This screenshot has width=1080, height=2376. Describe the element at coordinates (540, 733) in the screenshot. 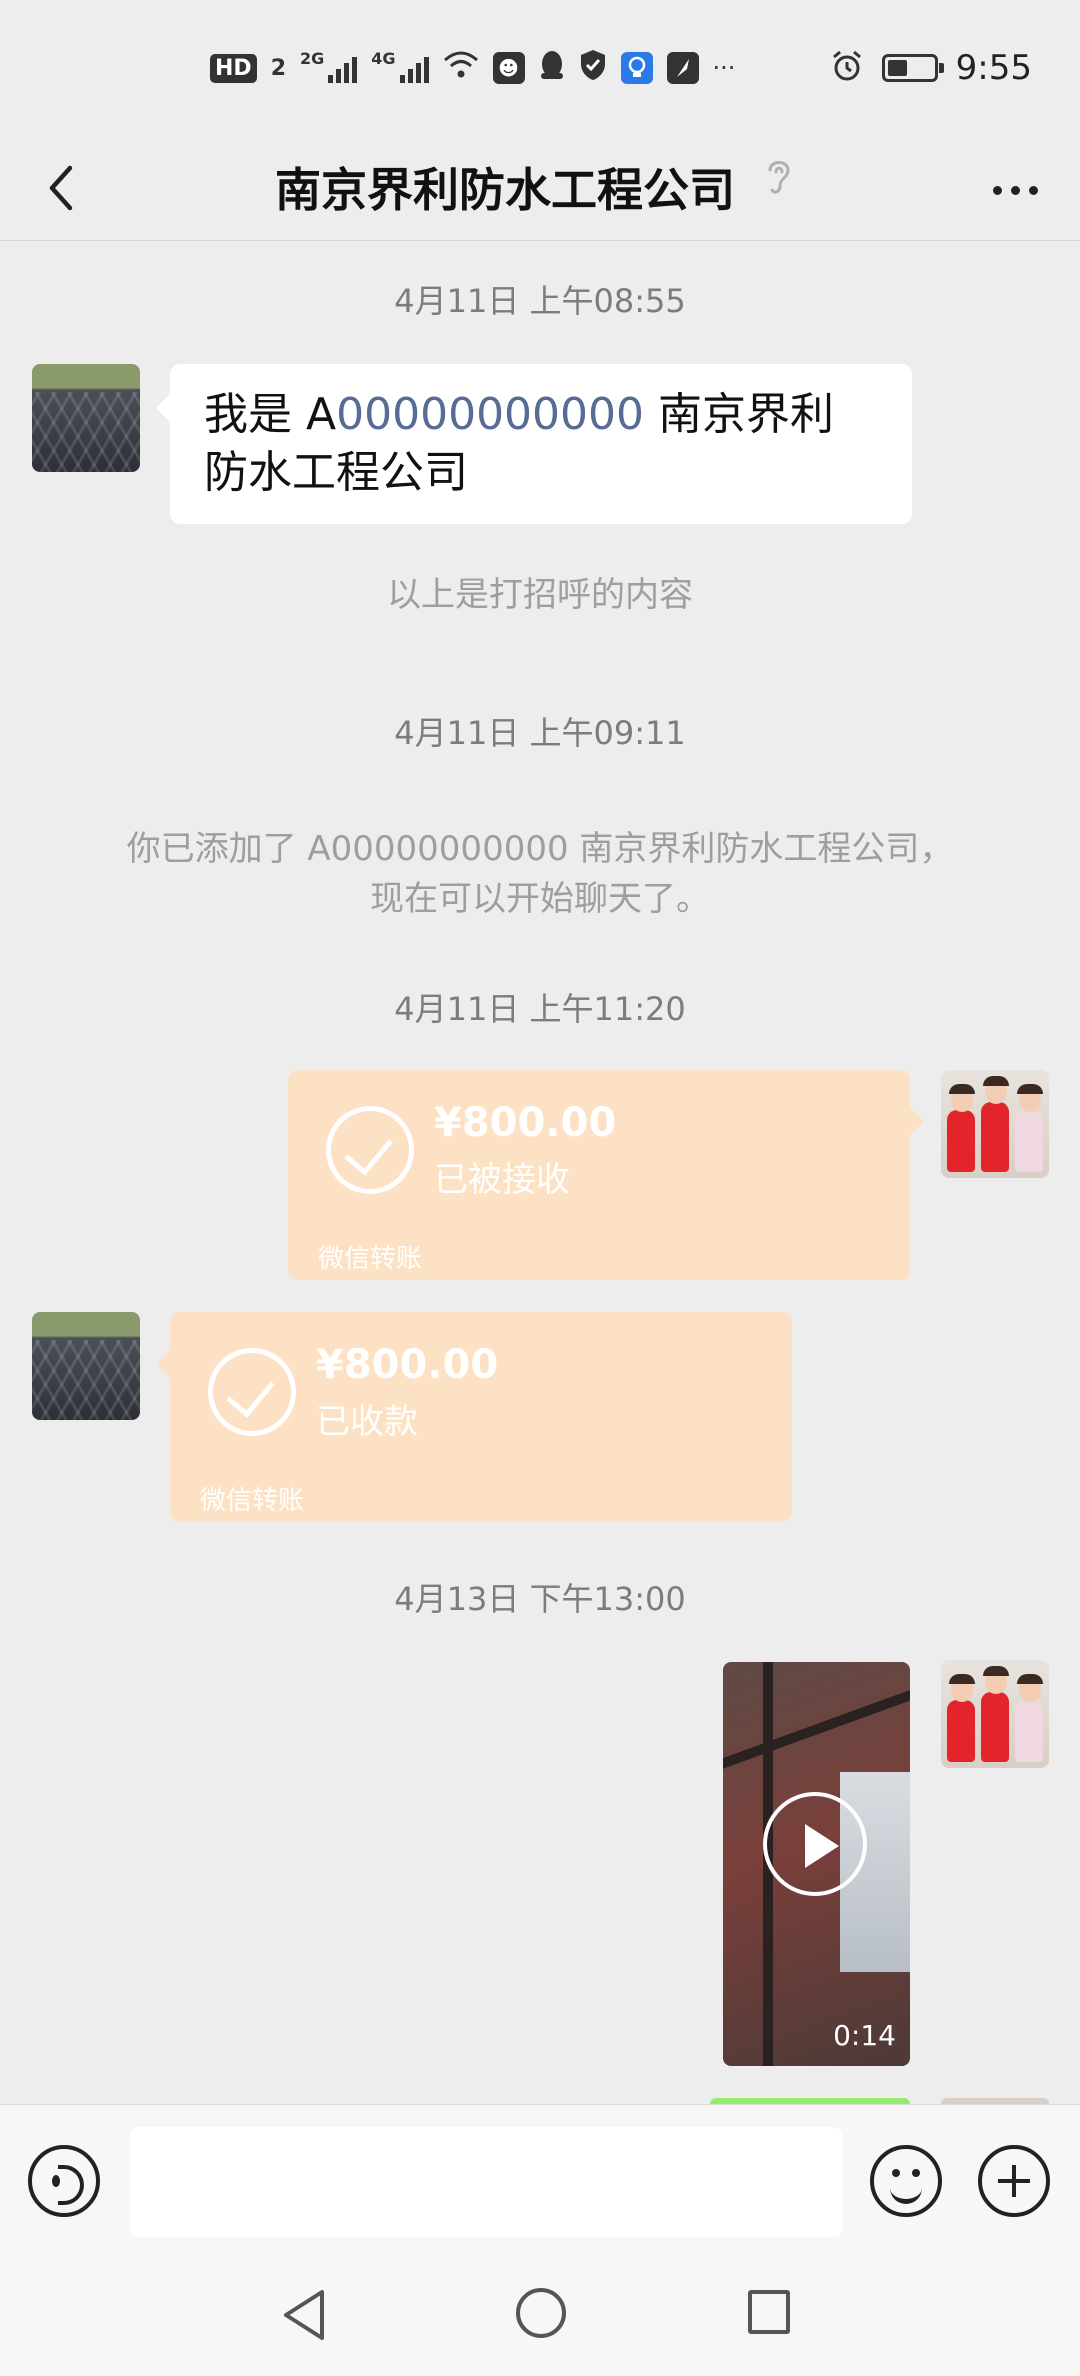

I see `message-timestamp: 4月11日 上午09:11` at that location.